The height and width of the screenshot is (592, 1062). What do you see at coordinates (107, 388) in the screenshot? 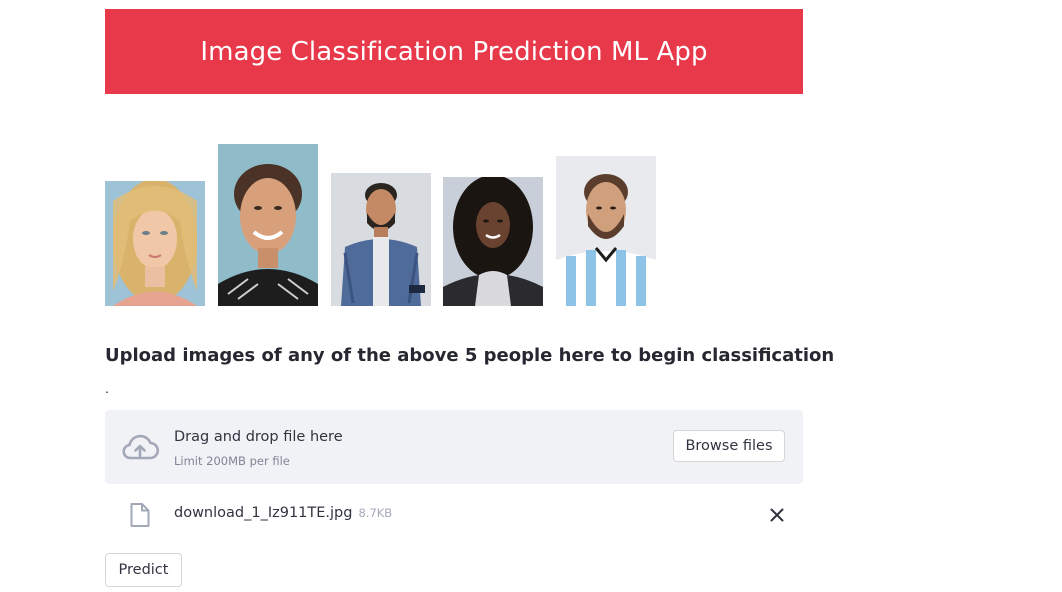
I see `upload-caption: .` at bounding box center [107, 388].